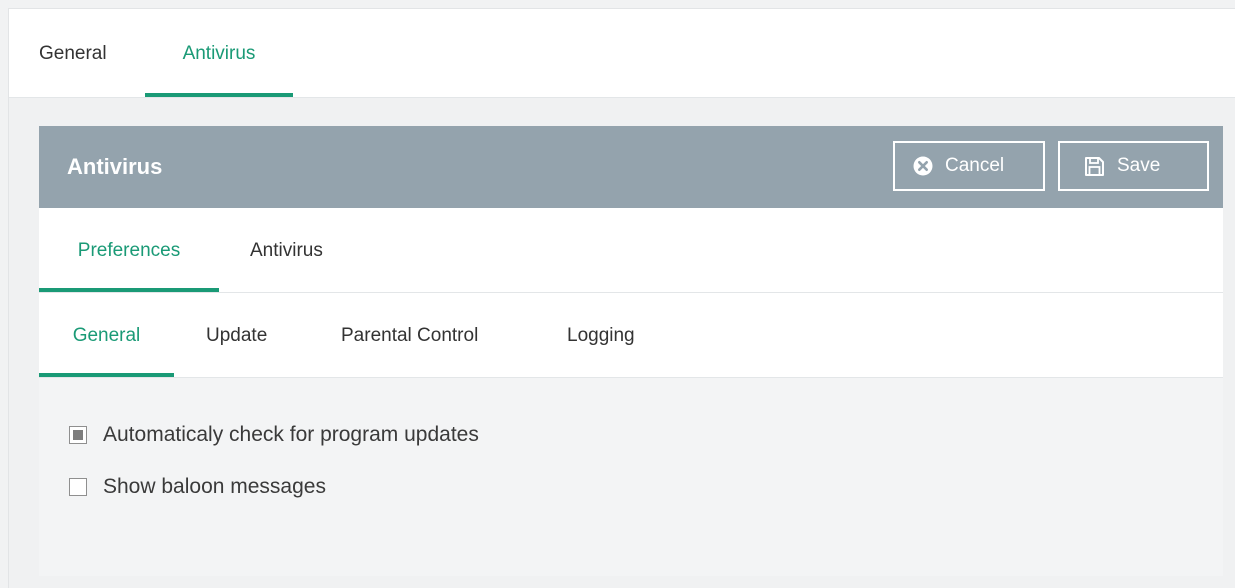  Describe the element at coordinates (78, 487) in the screenshot. I see `balloon-messages-checkbox` at that location.